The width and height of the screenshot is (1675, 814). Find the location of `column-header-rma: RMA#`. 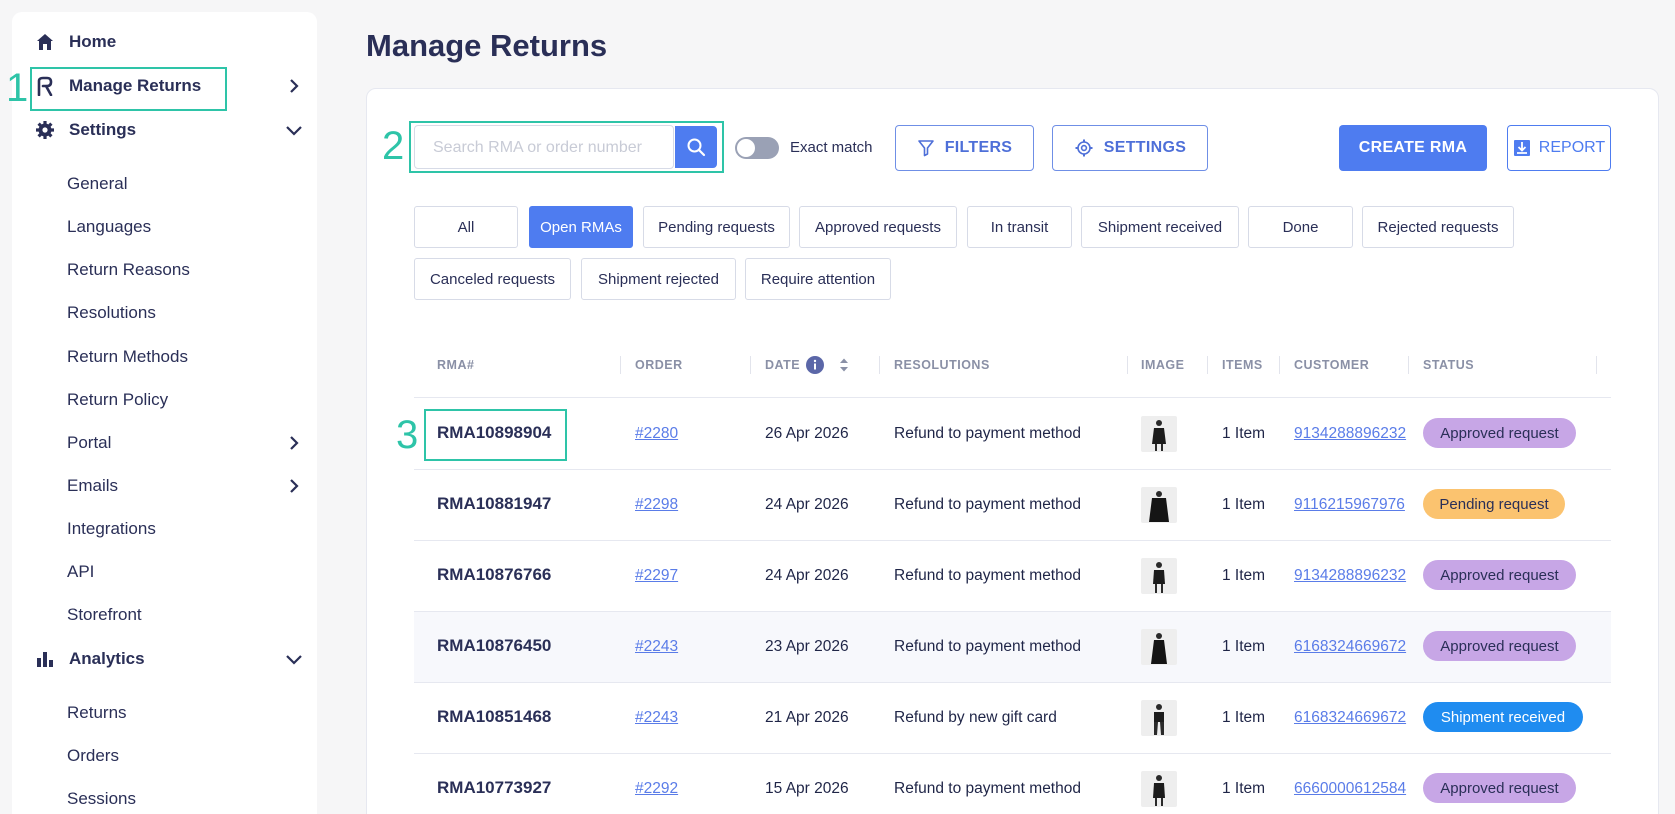

column-header-rma: RMA# is located at coordinates (456, 365).